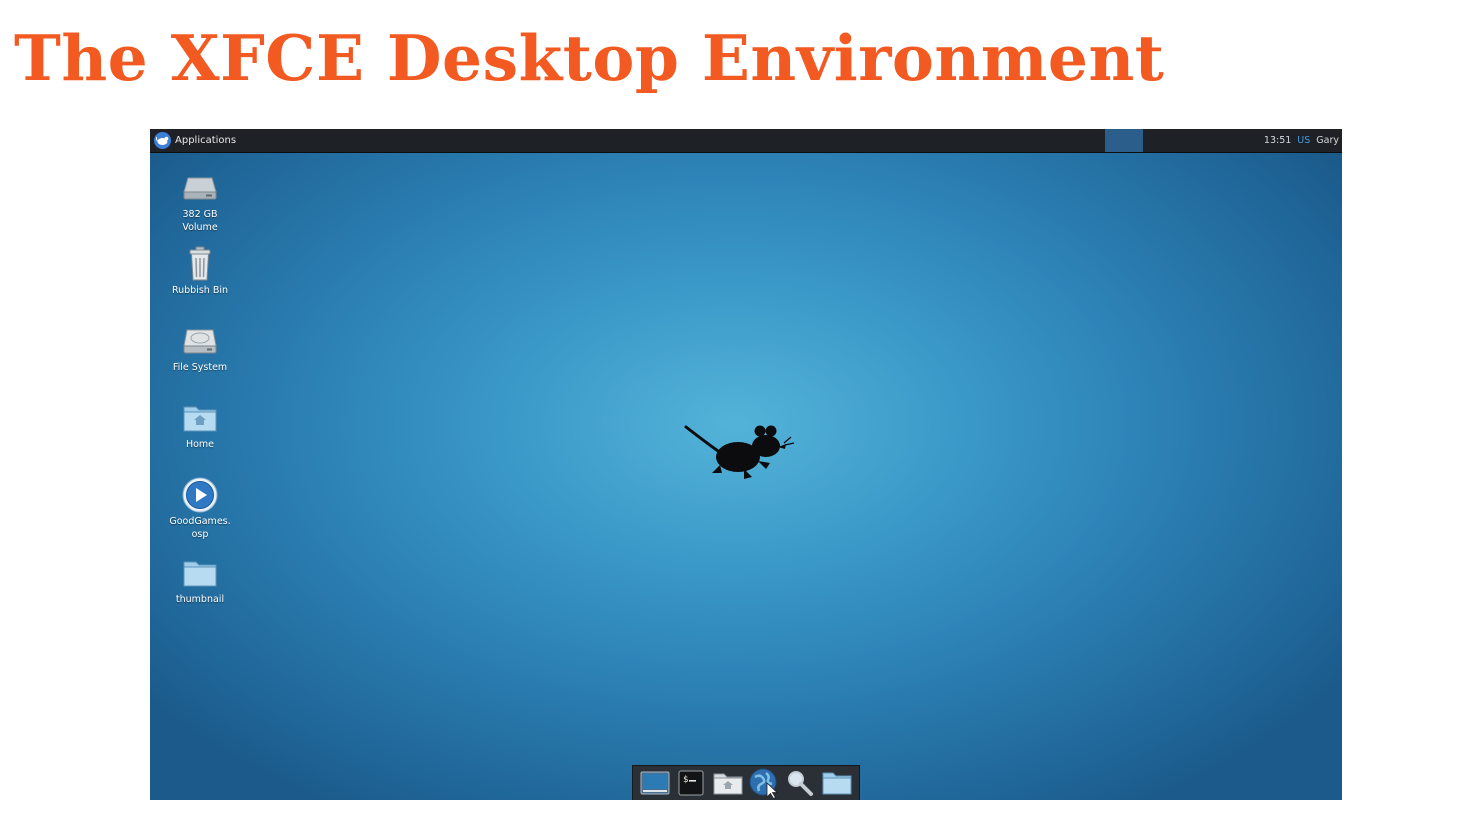 This screenshot has height=820, width=1467. I want to click on media-file-icon, so click(200, 495).